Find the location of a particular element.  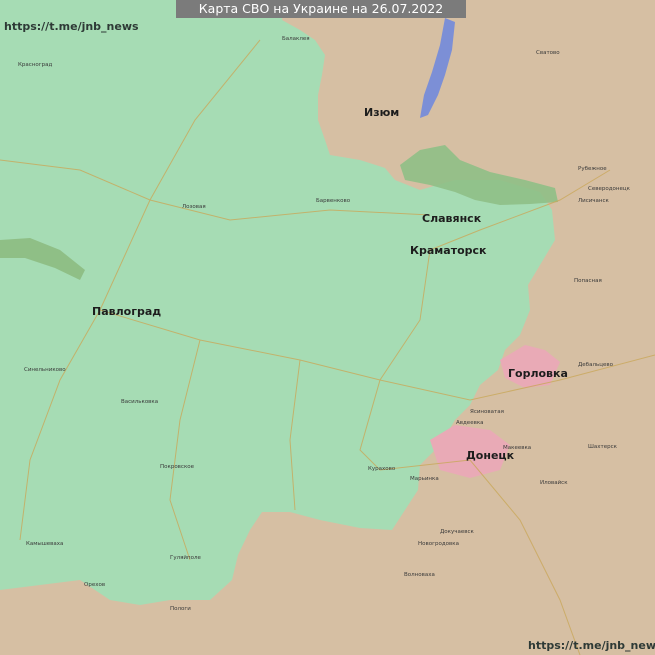

watermark-top: https://t.me/jnb_news is located at coordinates (71, 26).